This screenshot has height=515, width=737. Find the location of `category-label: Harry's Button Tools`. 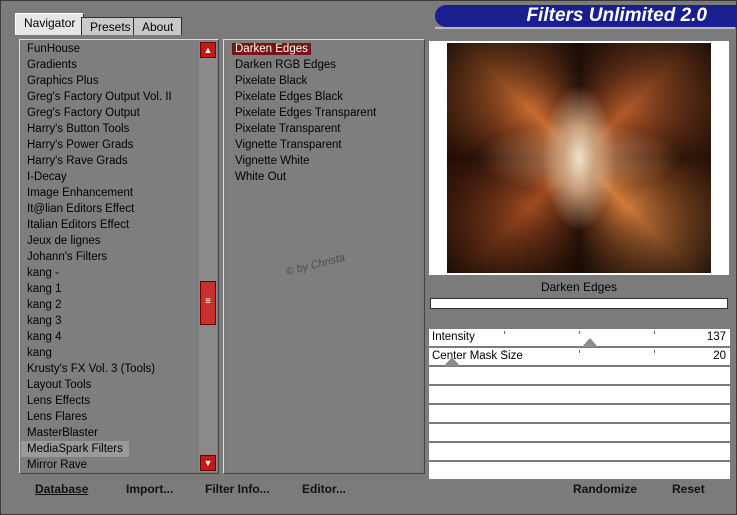

category-label: Harry's Button Tools is located at coordinates (78, 129).